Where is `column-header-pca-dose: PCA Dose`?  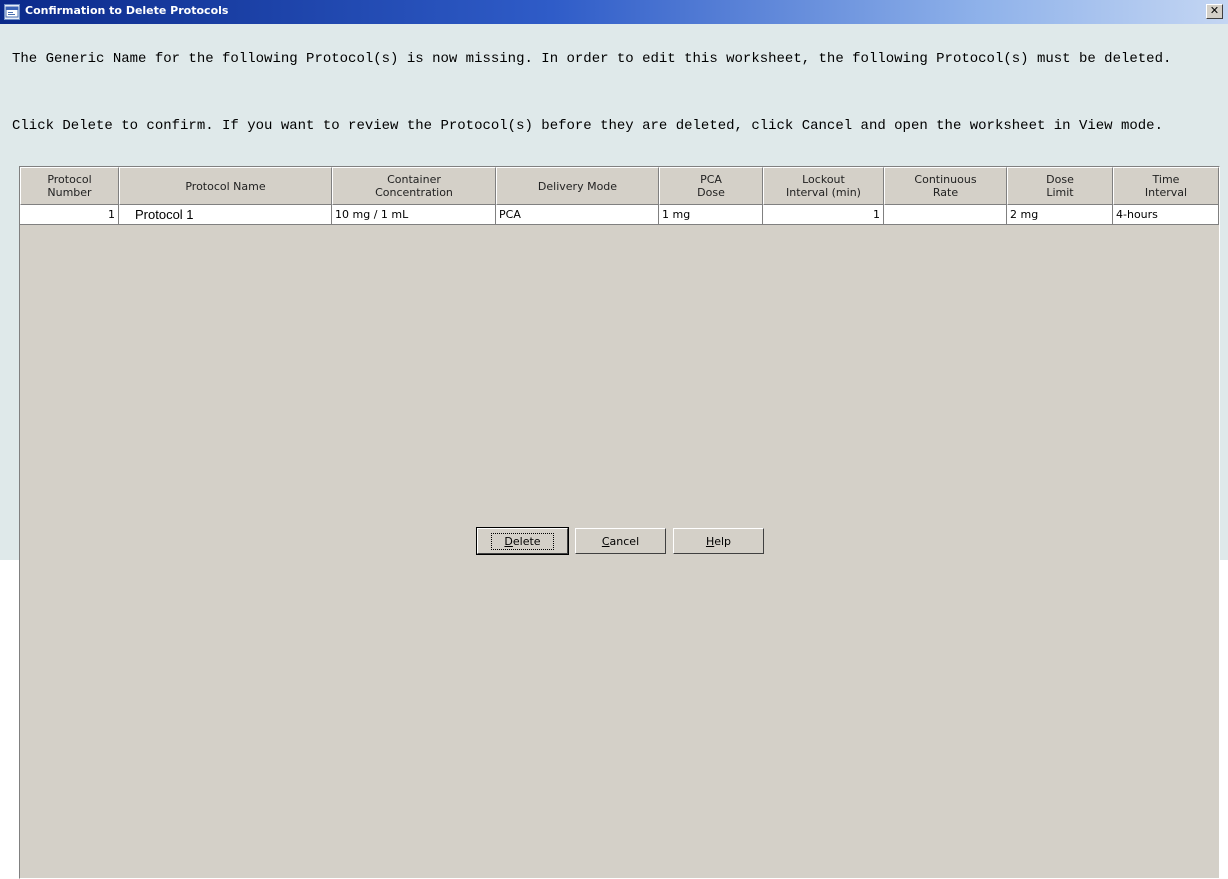
column-header-pca-dose: PCA Dose is located at coordinates (711, 186).